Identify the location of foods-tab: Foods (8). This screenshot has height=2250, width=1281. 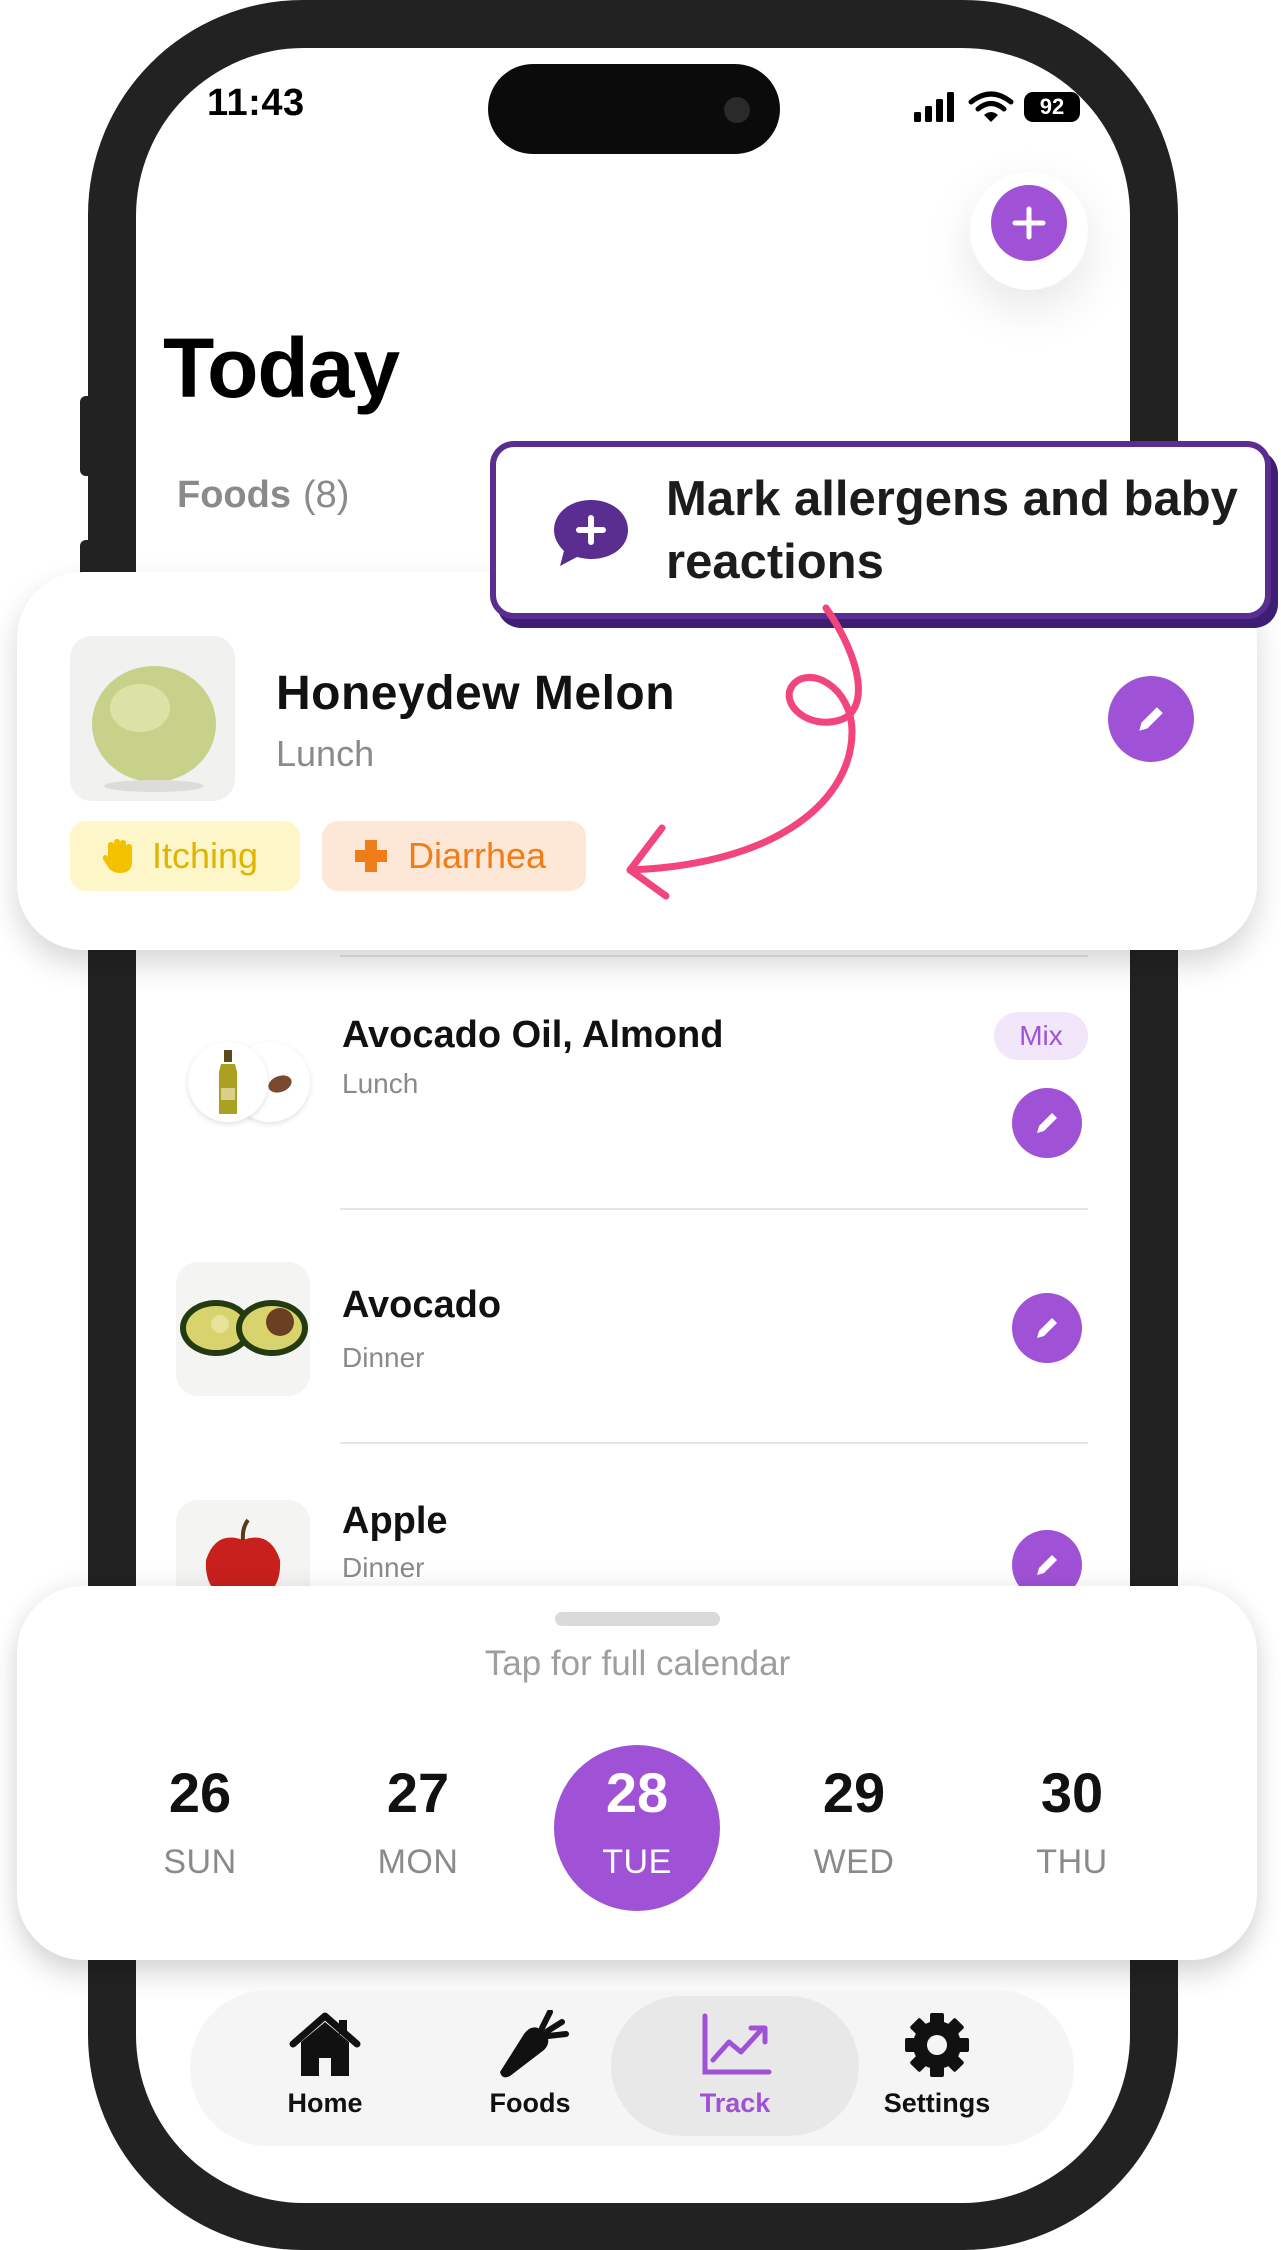
(263, 495).